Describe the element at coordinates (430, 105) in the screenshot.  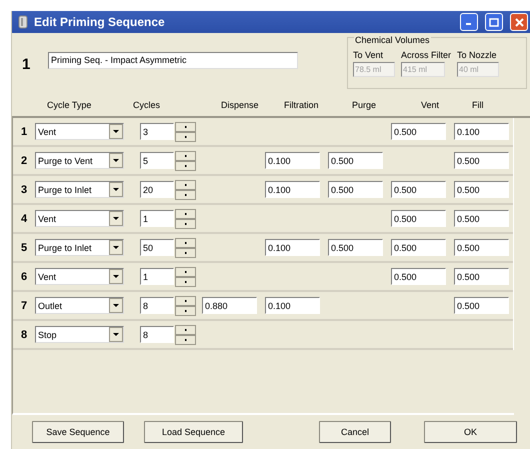
I see `column-header: Vent` at that location.